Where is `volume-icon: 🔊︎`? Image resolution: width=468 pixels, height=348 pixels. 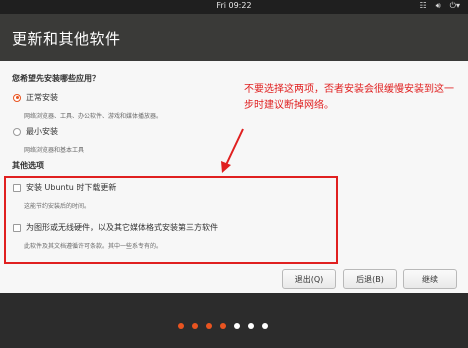 volume-icon: 🔊︎ is located at coordinates (438, 6).